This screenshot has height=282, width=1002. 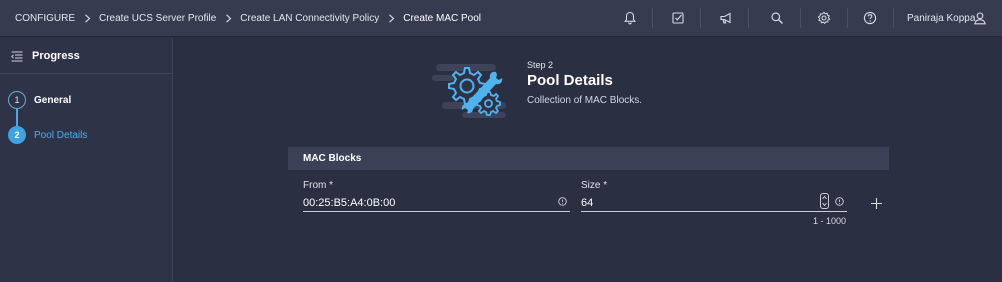 What do you see at coordinates (830, 221) in the screenshot?
I see `size-range-hint: 1 - 1000` at bounding box center [830, 221].